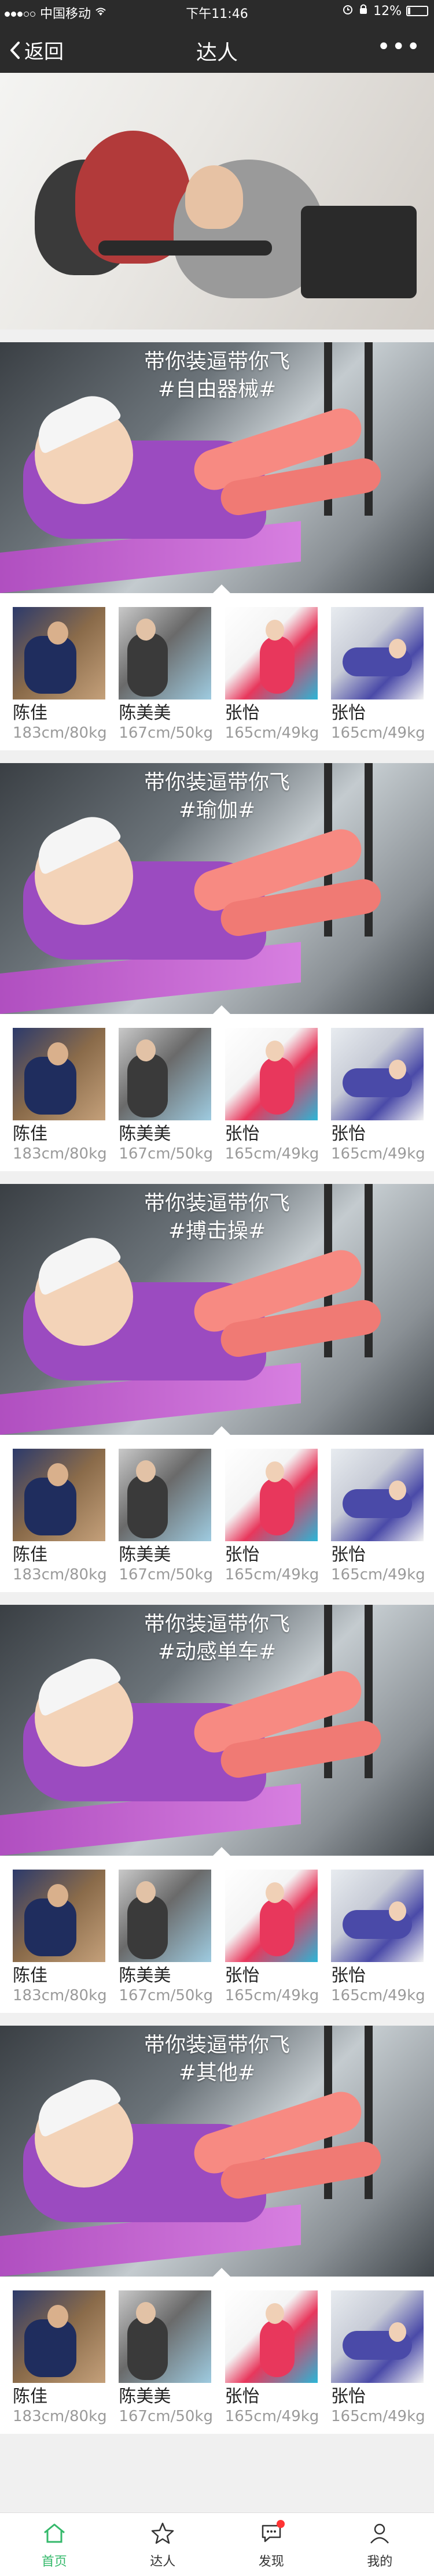 The image size is (434, 2576). I want to click on star-icon, so click(163, 2533).